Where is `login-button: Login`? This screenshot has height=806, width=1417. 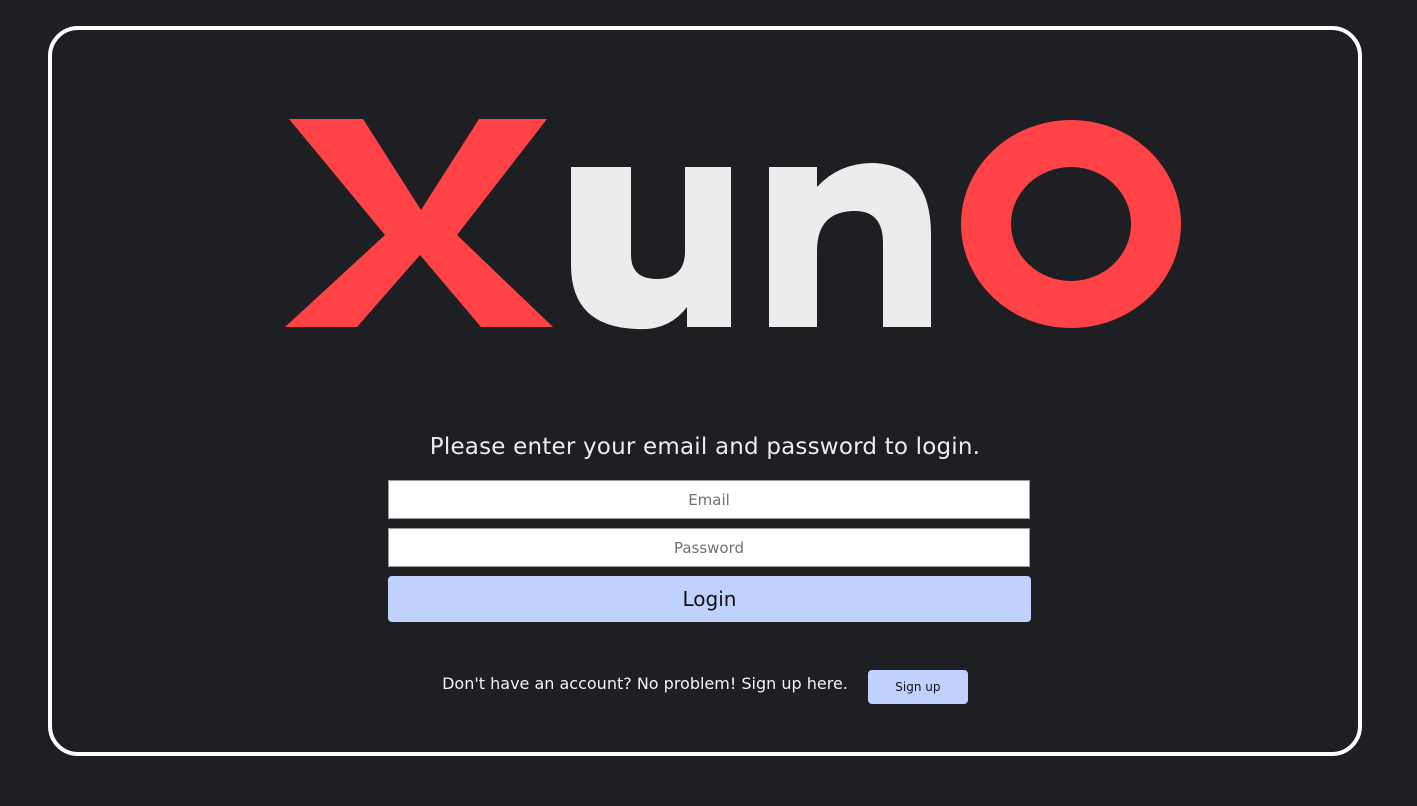 login-button: Login is located at coordinates (709, 599).